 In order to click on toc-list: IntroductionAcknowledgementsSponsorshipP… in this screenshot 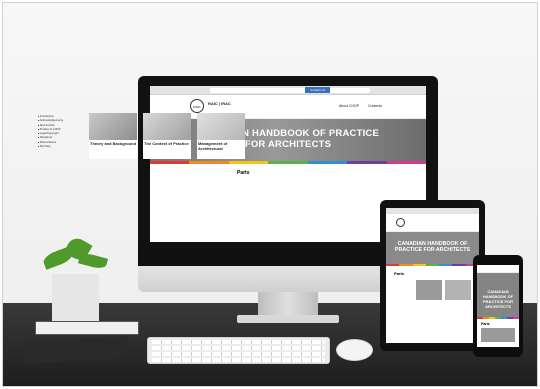, I will do `click(50, 132)`.